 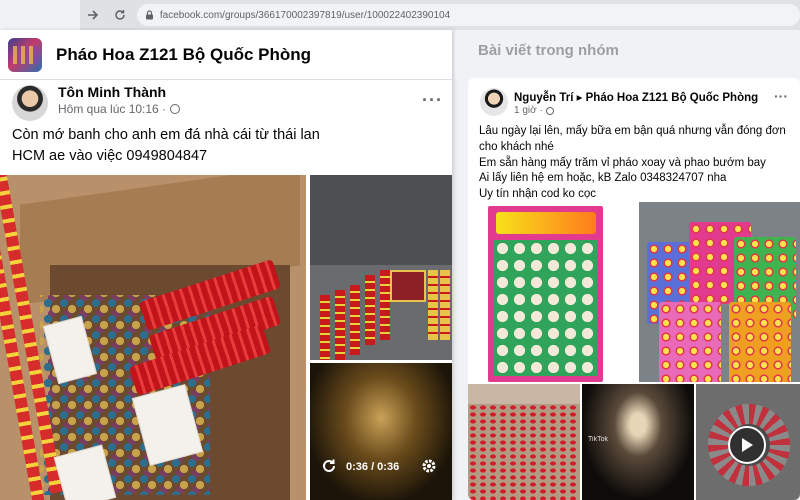 What do you see at coordinates (528, 110) in the screenshot?
I see `post-time-label: 1 giờ ·` at bounding box center [528, 110].